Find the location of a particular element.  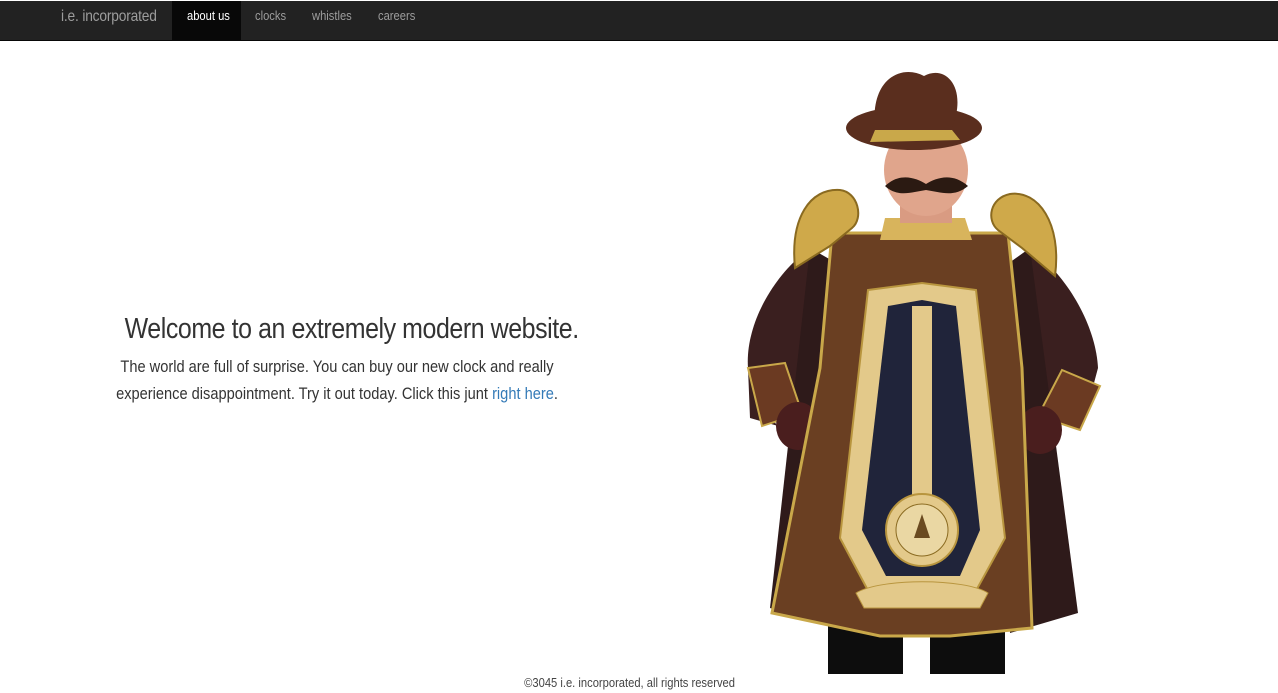

nav-item-label: careers is located at coordinates (397, 15).